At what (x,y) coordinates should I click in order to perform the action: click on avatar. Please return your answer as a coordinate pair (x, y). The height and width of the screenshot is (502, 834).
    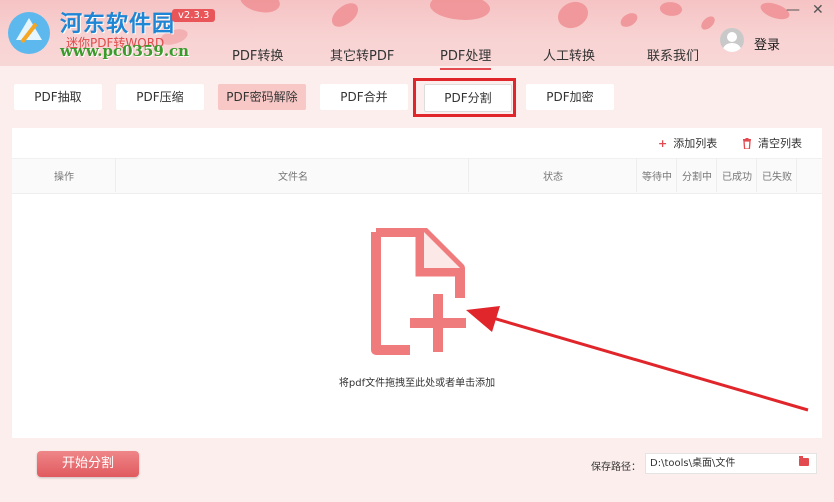
    Looking at the image, I should click on (732, 40).